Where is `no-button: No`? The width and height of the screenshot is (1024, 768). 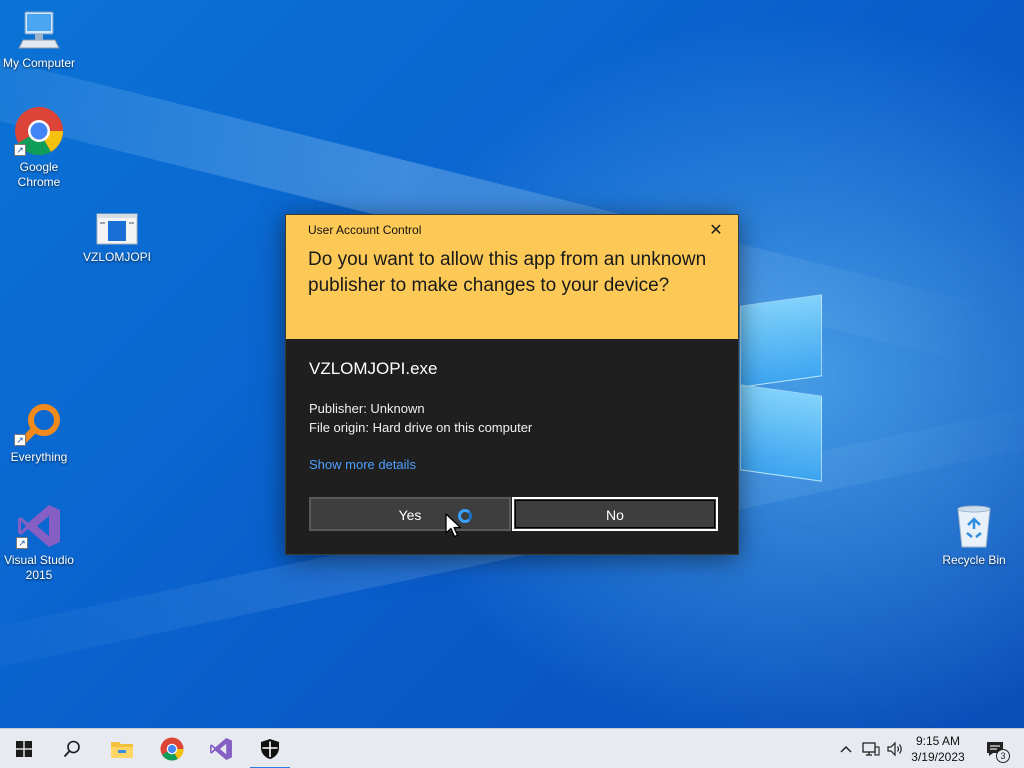 no-button: No is located at coordinates (615, 514).